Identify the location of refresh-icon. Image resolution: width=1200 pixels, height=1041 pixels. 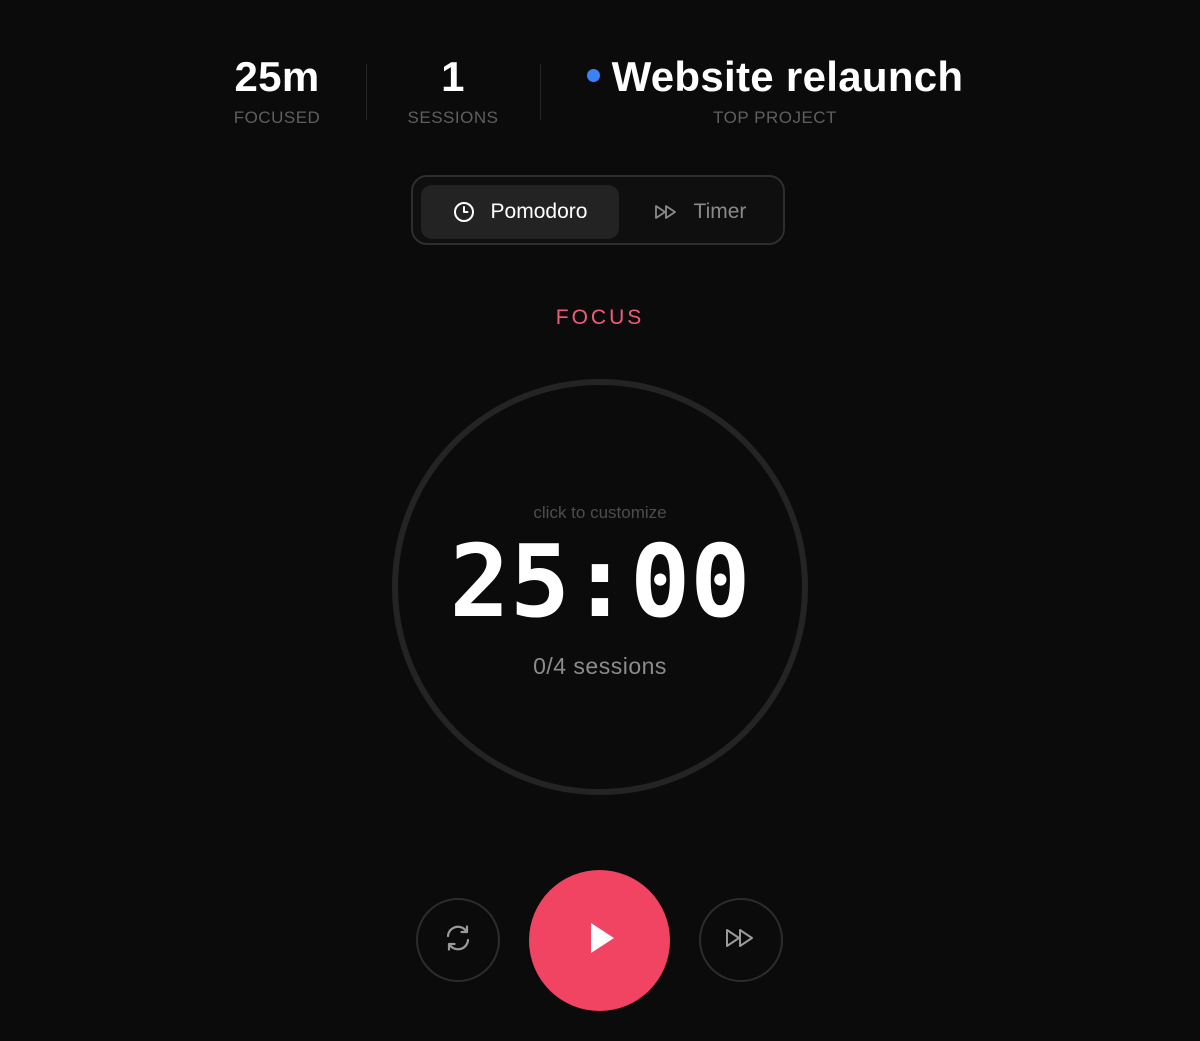
(458, 940).